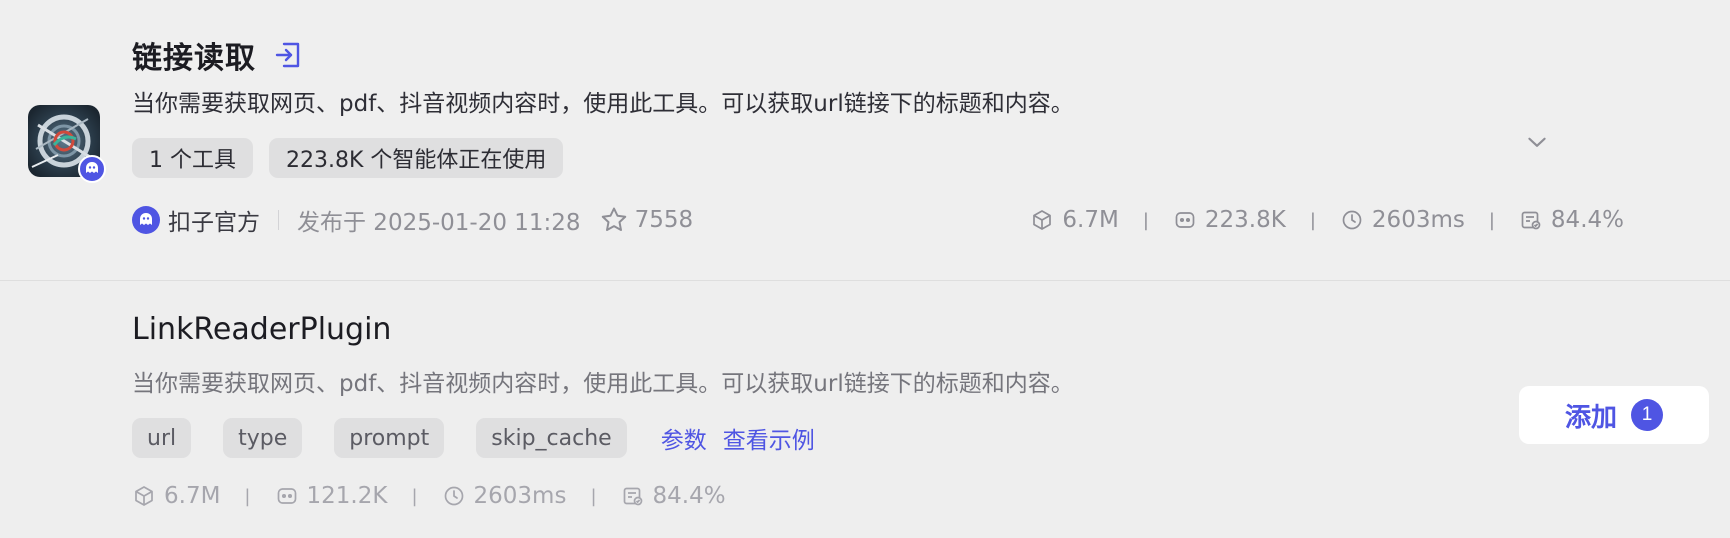  I want to click on open-in-new-icon, so click(288, 55).